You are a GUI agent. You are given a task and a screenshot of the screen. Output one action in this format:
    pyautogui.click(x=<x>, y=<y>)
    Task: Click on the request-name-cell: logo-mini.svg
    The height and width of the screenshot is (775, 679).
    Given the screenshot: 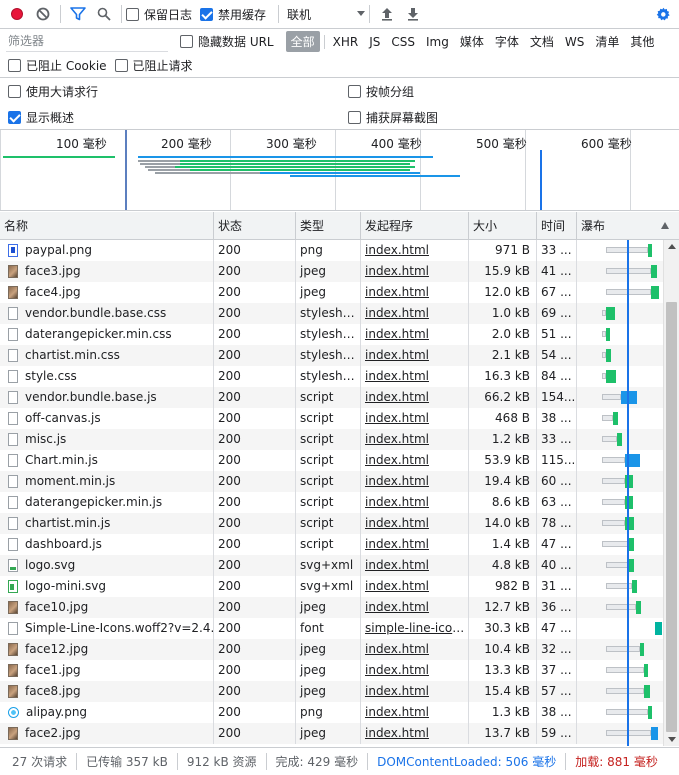 What is the action you would take?
    pyautogui.click(x=107, y=586)
    